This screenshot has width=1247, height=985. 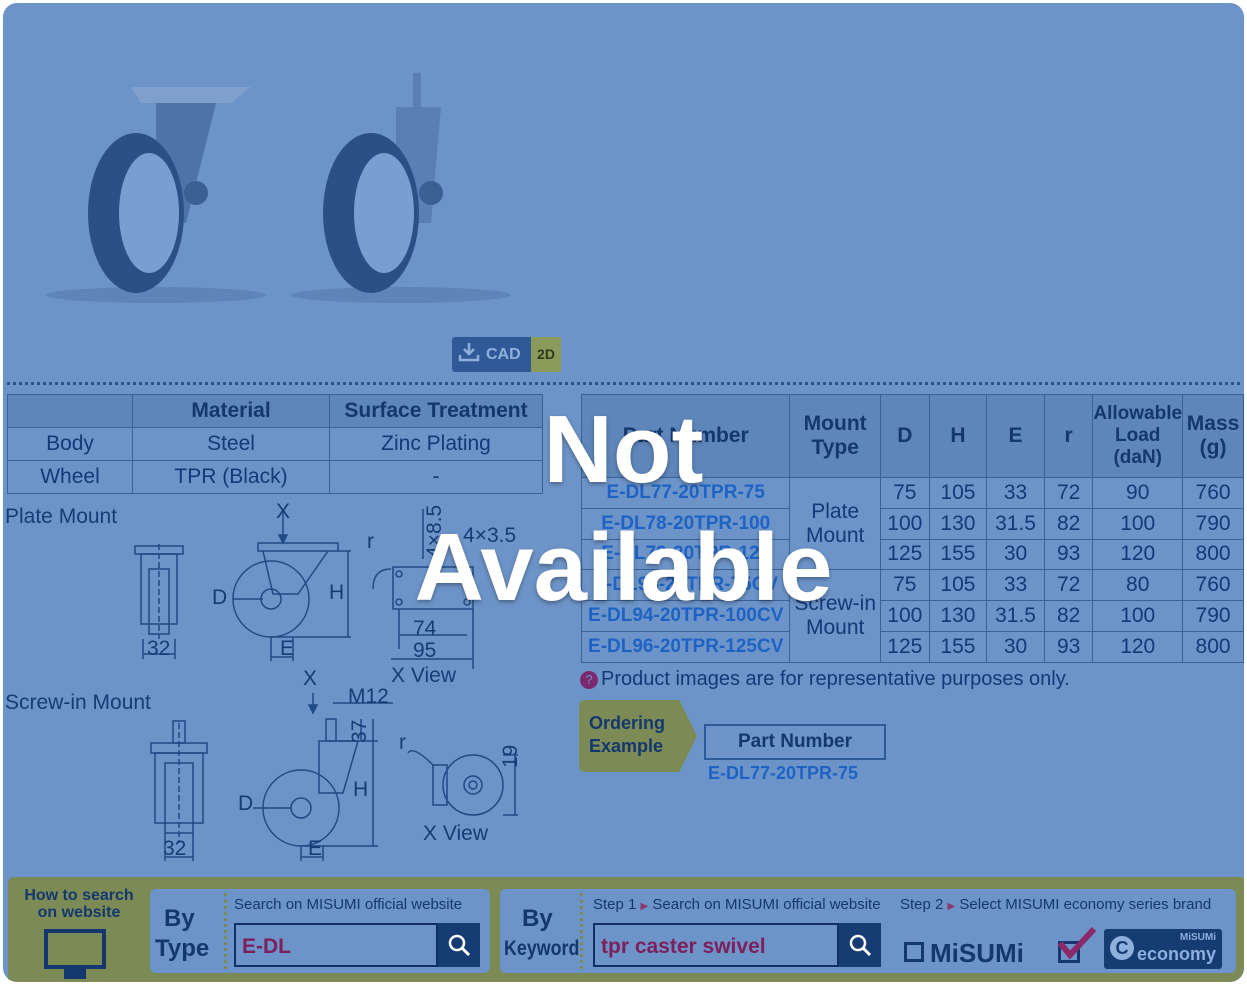 What do you see at coordinates (1197, 937) in the screenshot?
I see `economy-small: MiSUMi` at bounding box center [1197, 937].